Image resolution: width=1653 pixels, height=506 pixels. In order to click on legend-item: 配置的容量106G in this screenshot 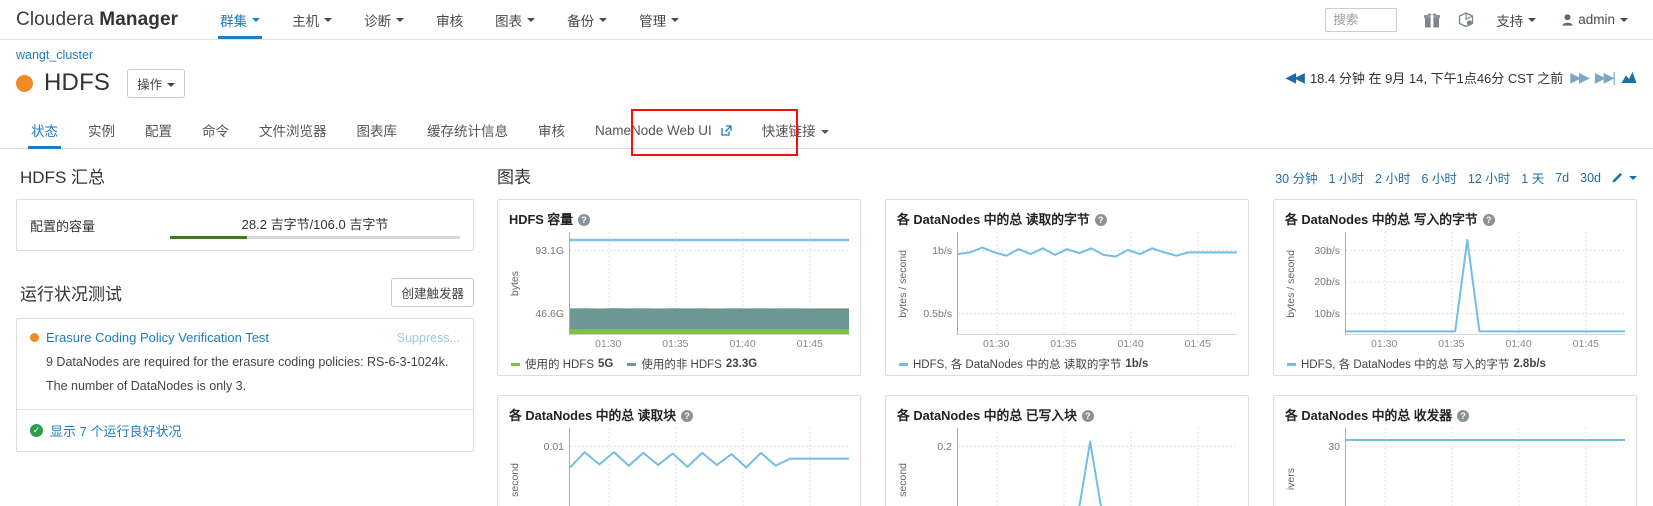, I will do `click(563, 375)`.